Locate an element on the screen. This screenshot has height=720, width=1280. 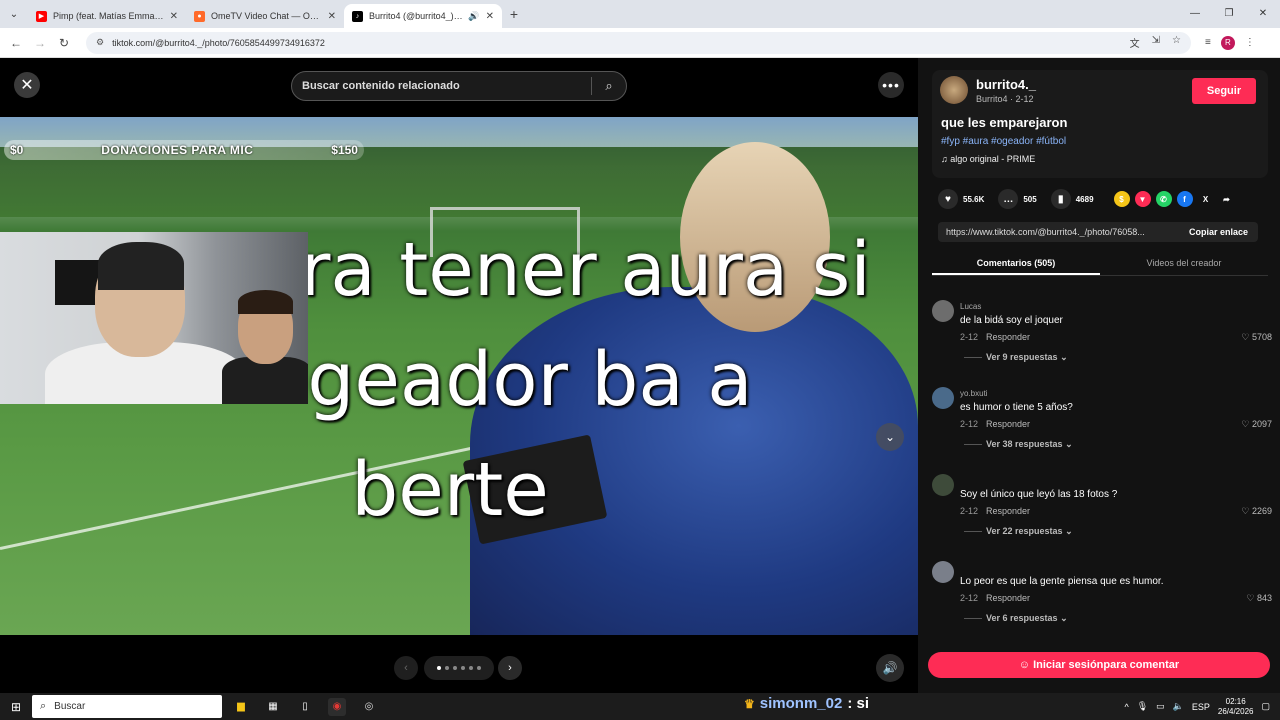
save-action: ▮ 4689 is located at coordinates (1072, 199).